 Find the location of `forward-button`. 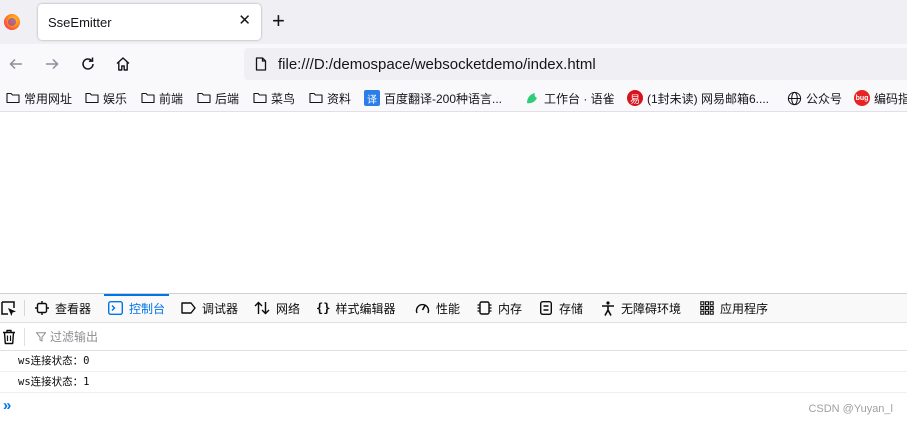

forward-button is located at coordinates (52, 64).